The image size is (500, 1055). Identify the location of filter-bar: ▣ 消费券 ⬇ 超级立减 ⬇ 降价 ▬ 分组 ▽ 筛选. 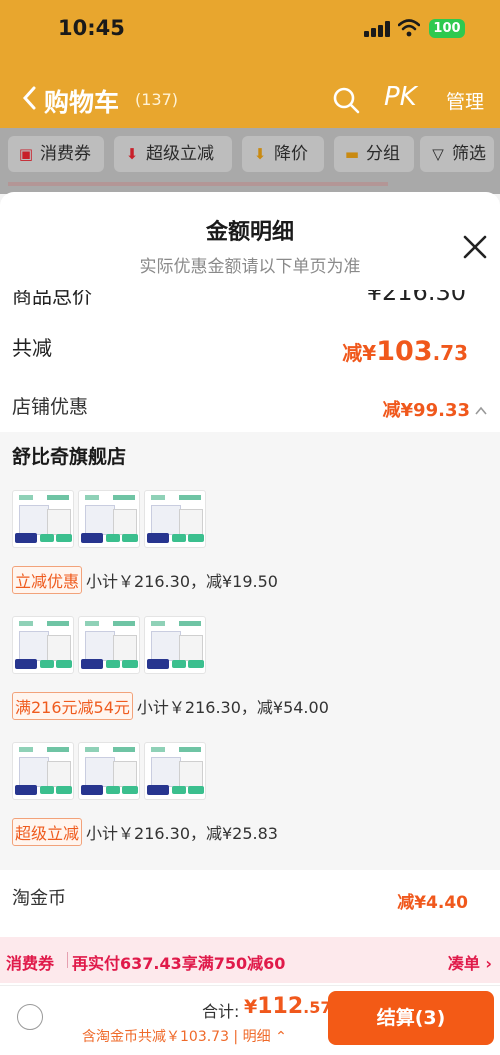
(250, 154).